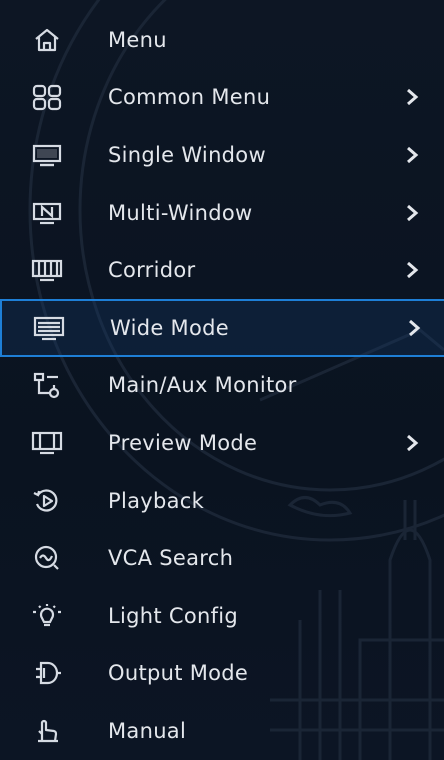 The image size is (444, 760). Describe the element at coordinates (187, 154) in the screenshot. I see `menu-item-label: Single Window` at that location.